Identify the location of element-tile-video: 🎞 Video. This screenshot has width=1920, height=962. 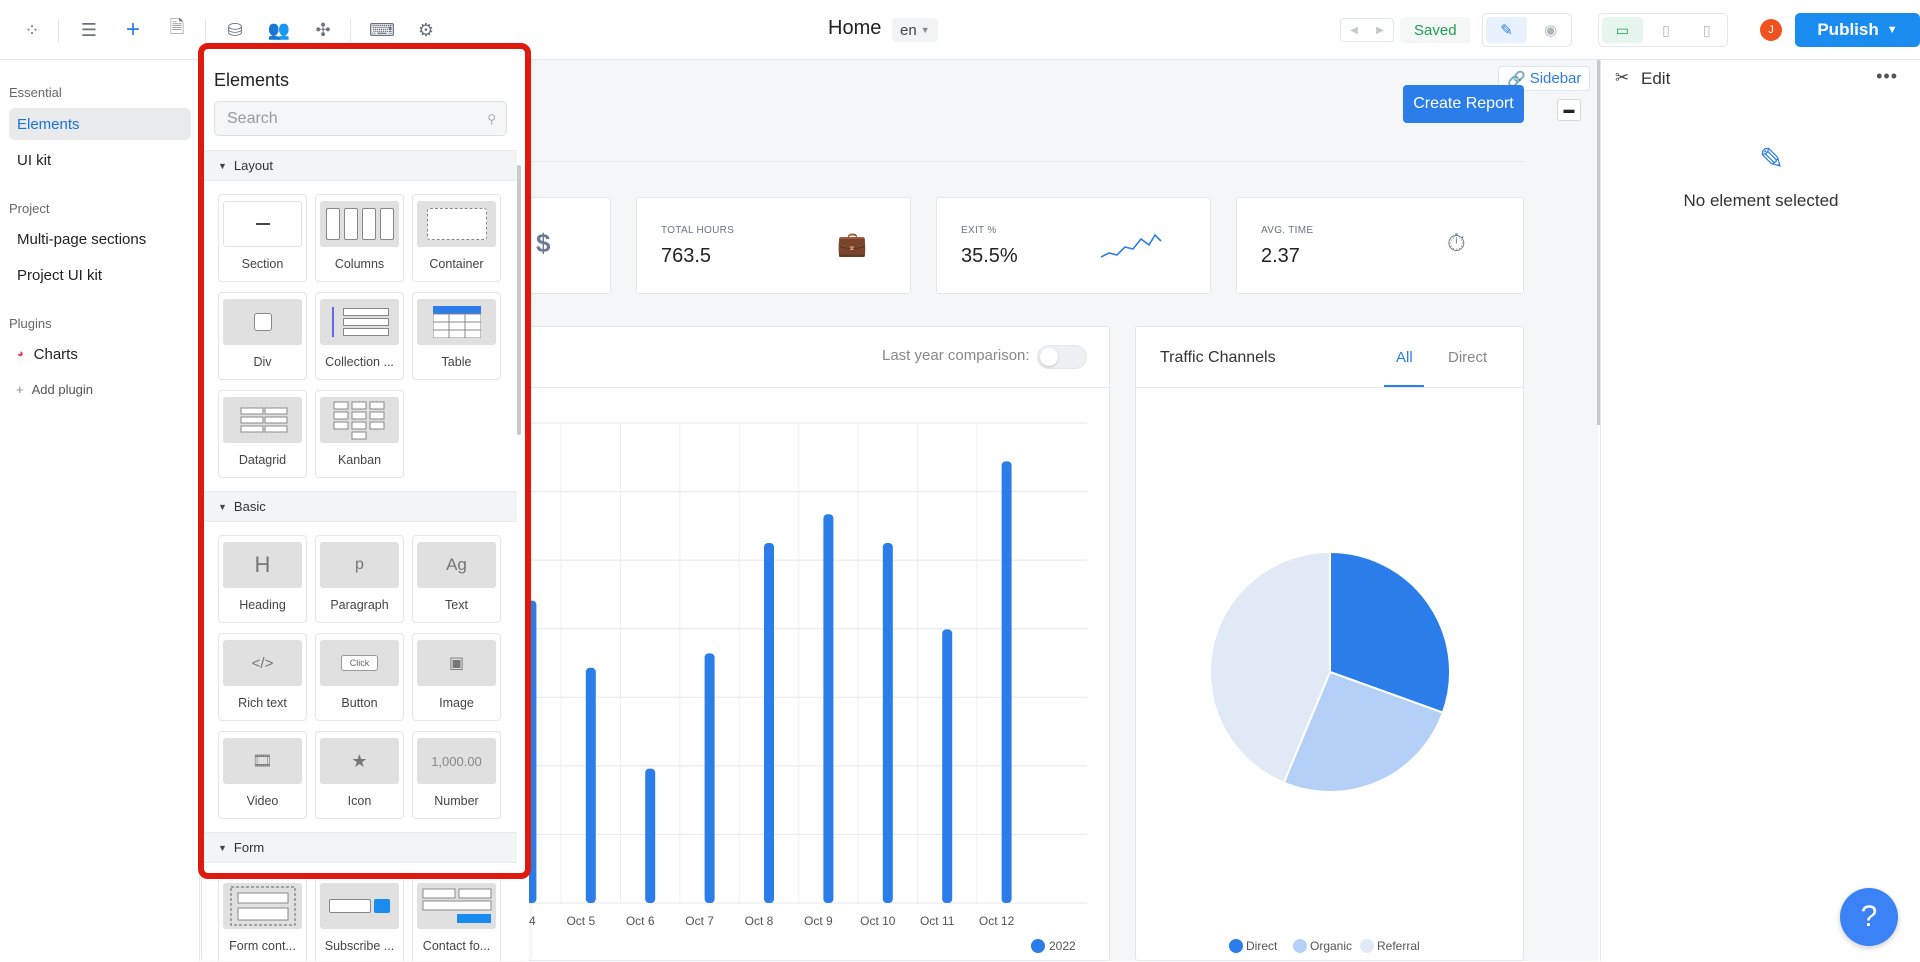
(262, 775).